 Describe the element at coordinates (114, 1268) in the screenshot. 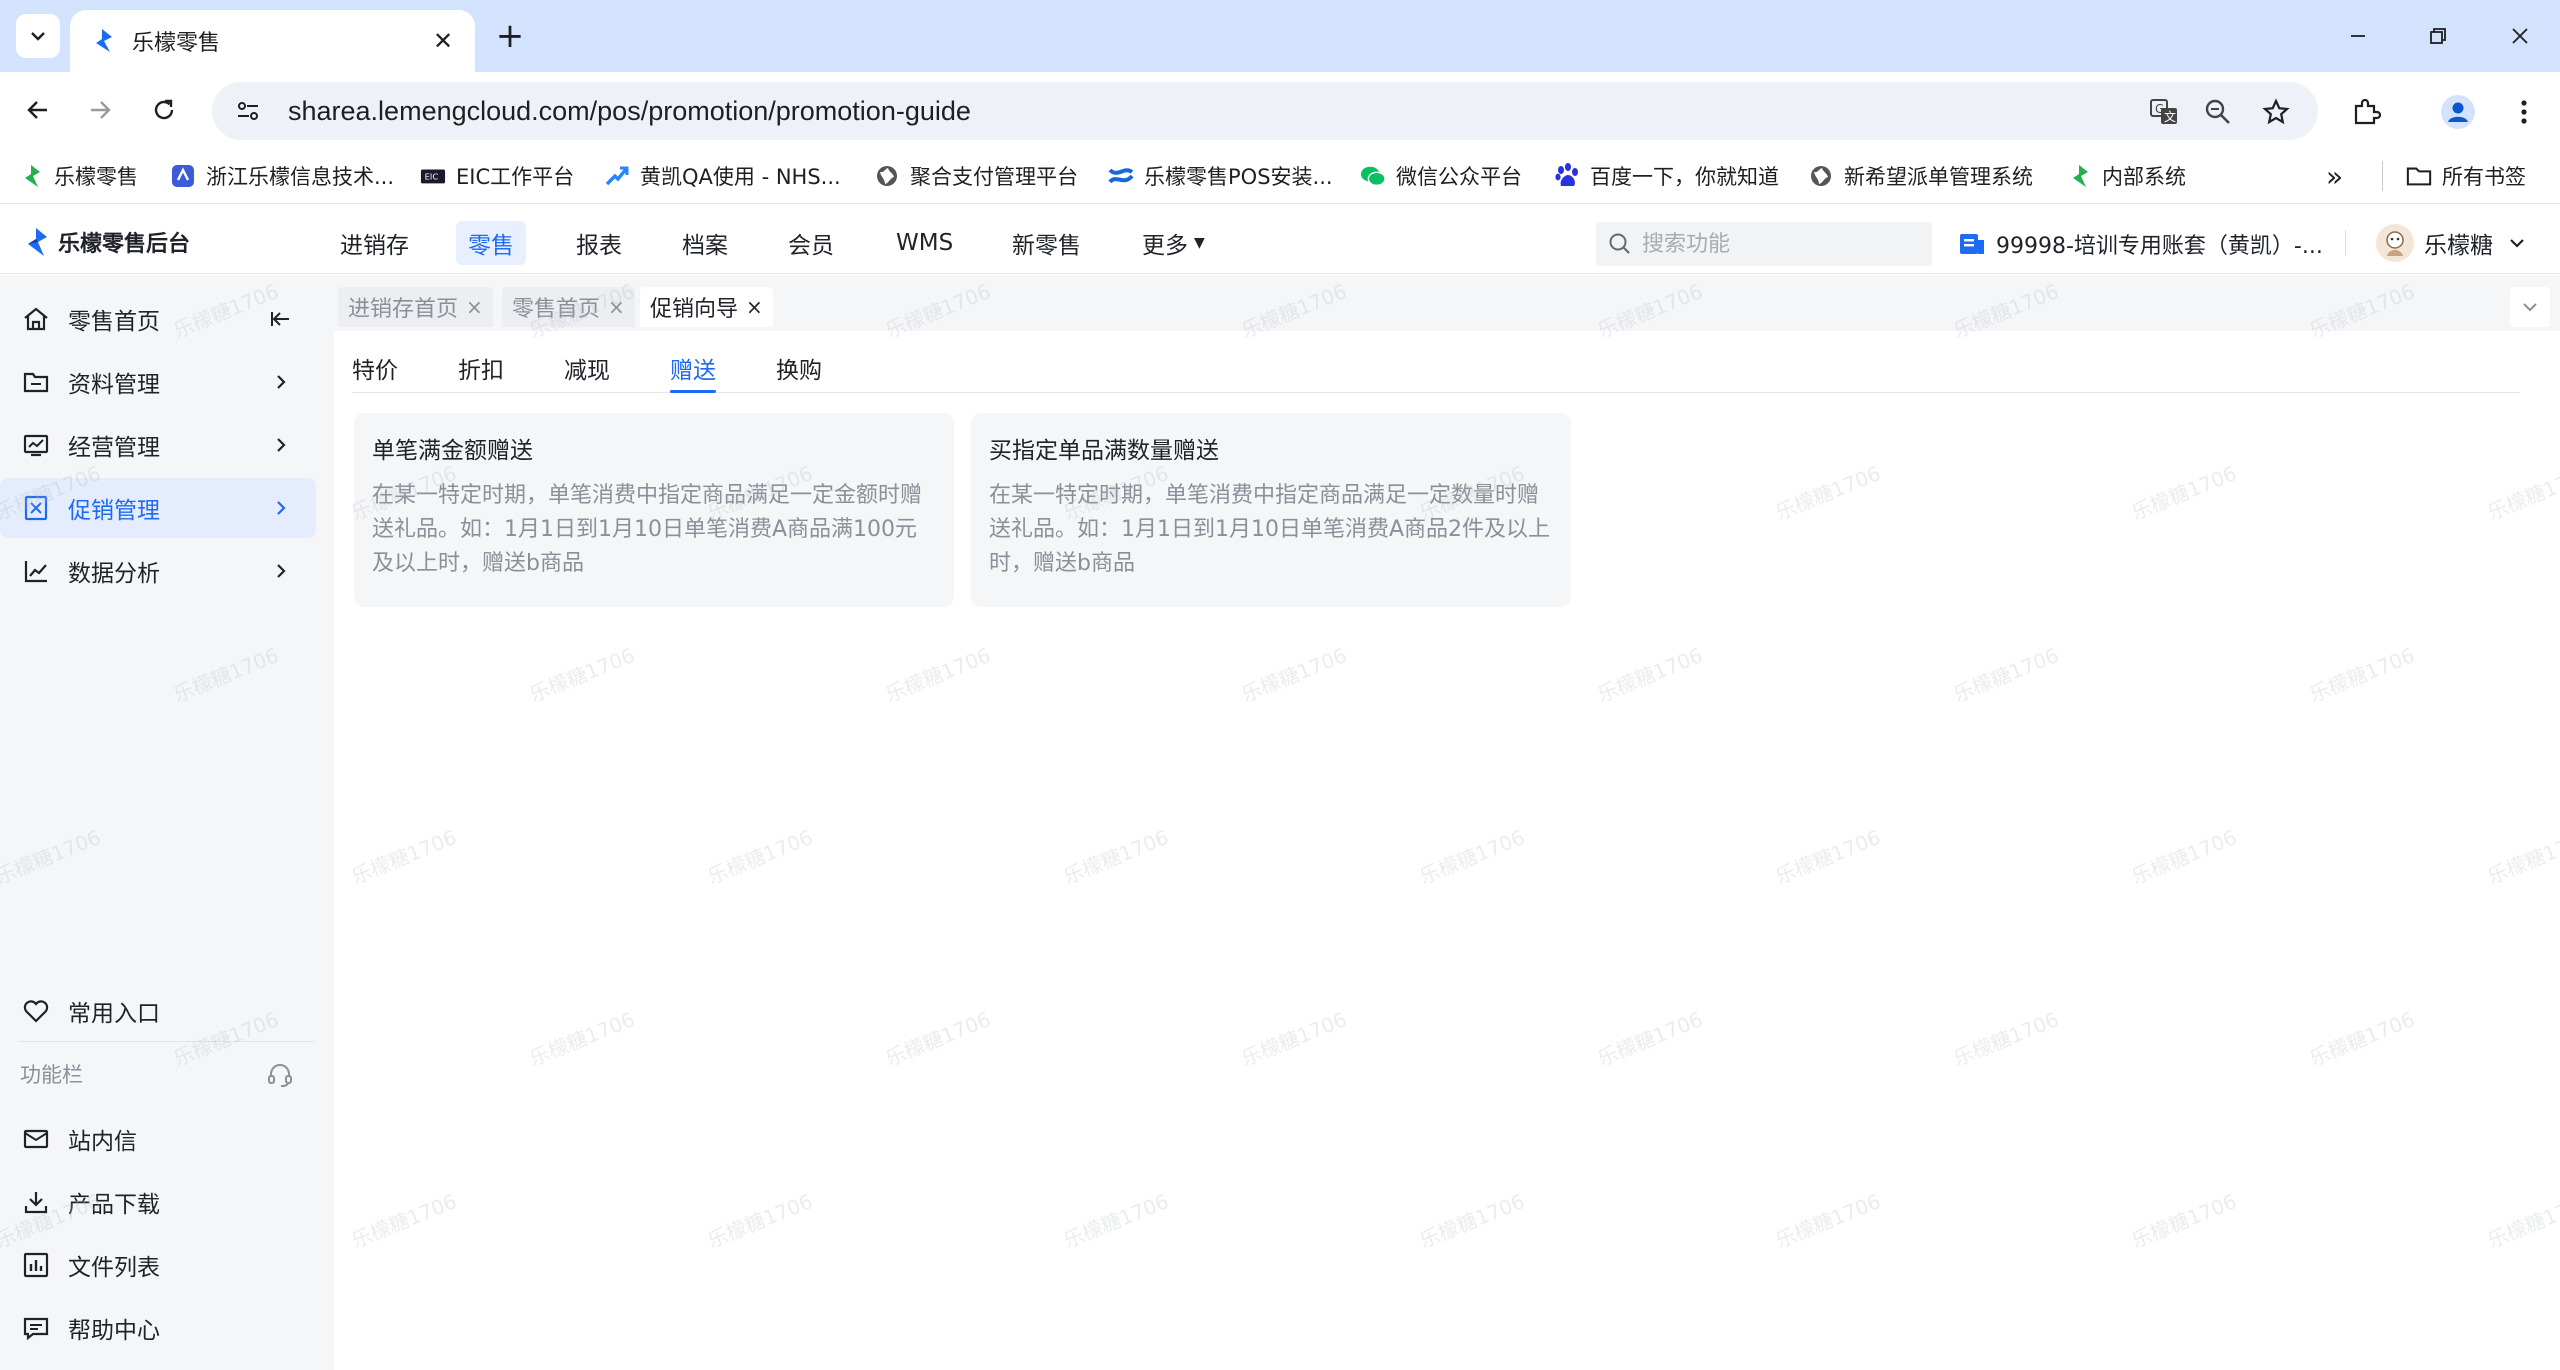

I see `sidebar-item-label: 文件列表` at that location.